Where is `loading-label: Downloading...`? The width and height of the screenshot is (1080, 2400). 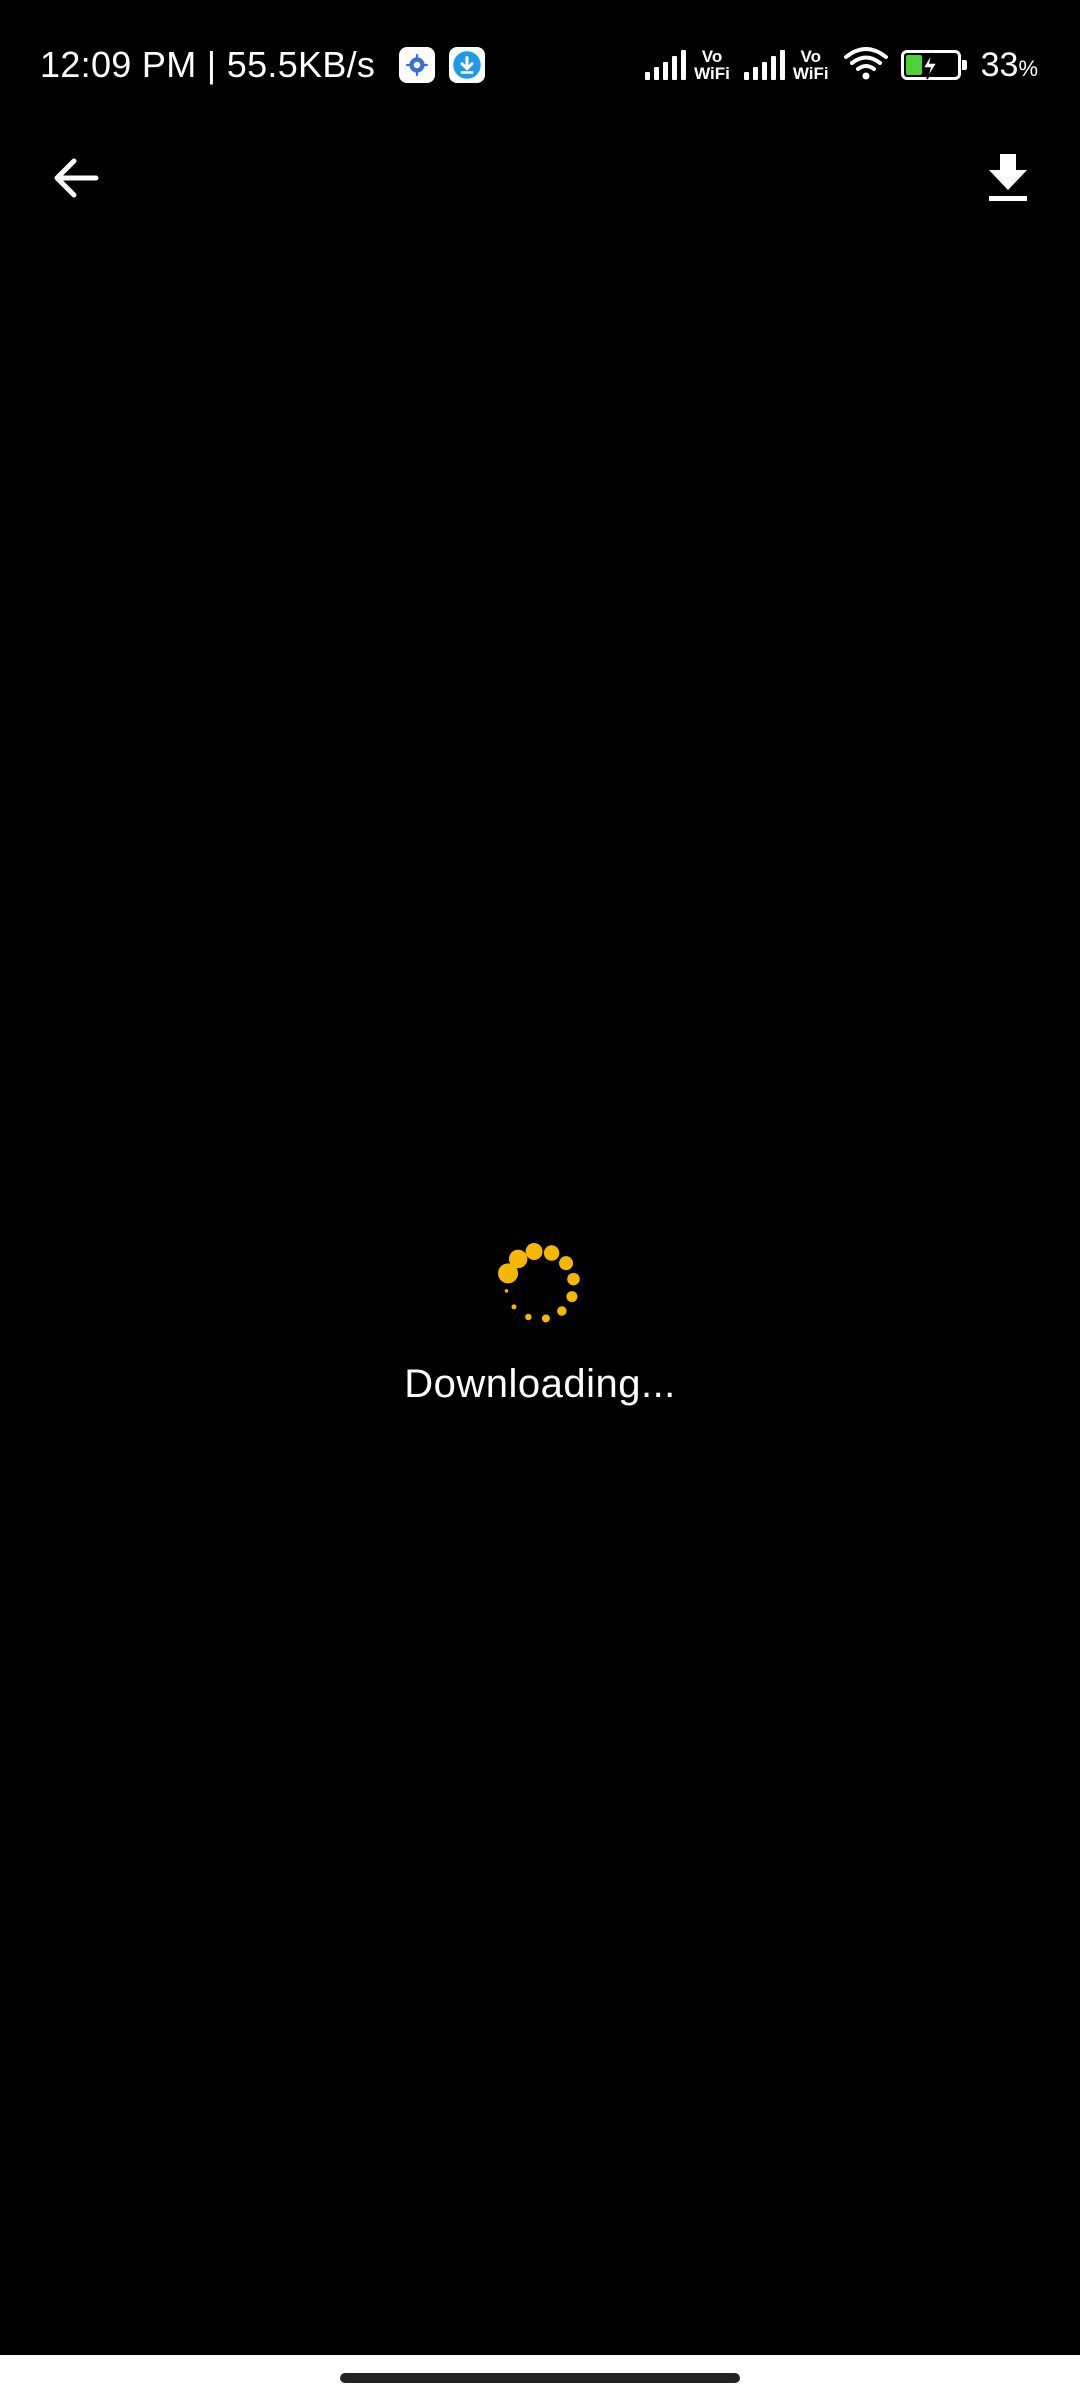
loading-label: Downloading... is located at coordinates (540, 1384).